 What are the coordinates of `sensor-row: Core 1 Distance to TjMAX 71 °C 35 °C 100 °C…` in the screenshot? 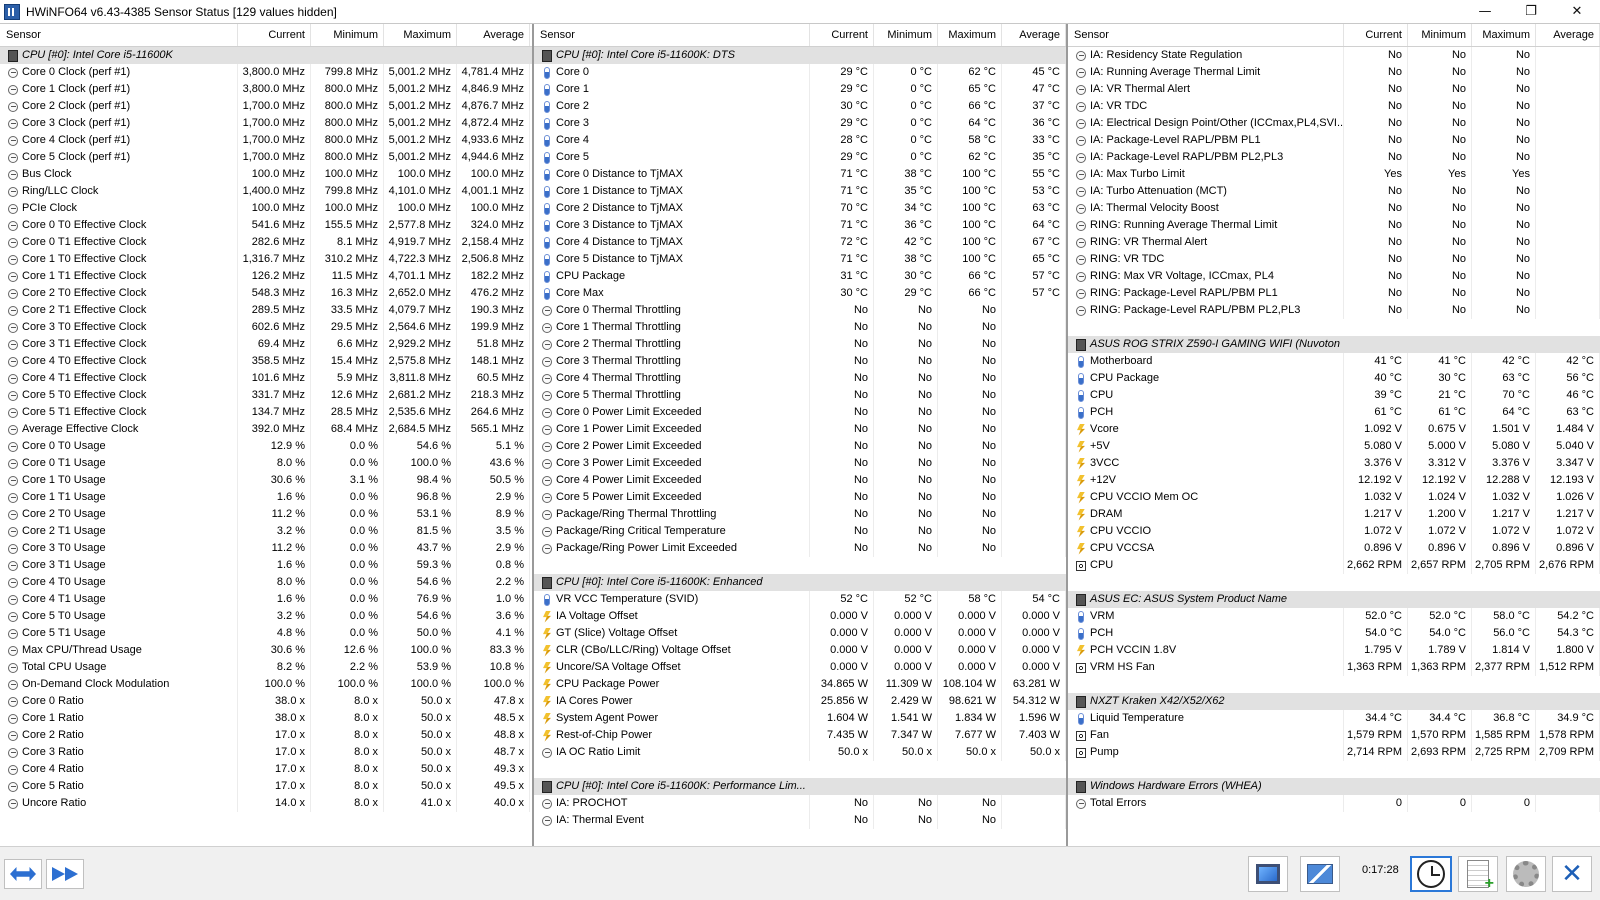 It's located at (800, 191).